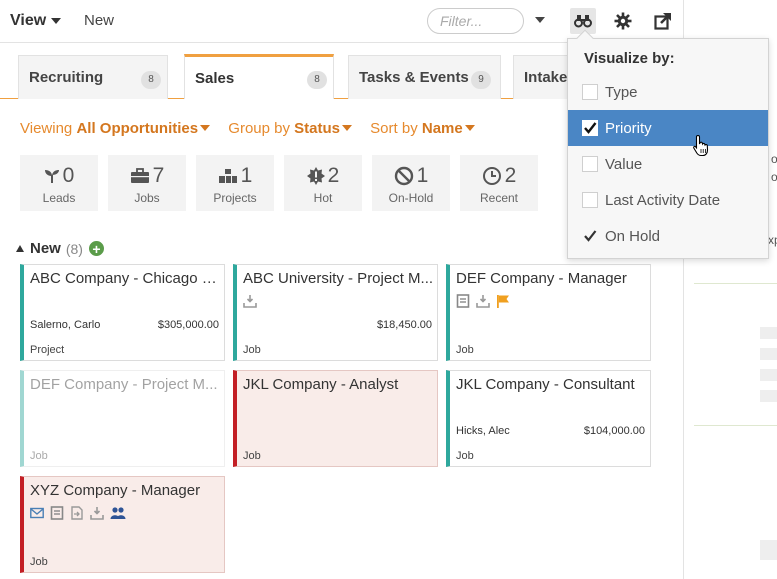  I want to click on card-title: XYZ Company - Manager, so click(115, 490).